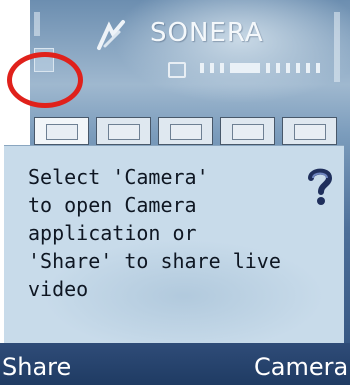 The width and height of the screenshot is (350, 385). What do you see at coordinates (111, 35) in the screenshot?
I see `operator-logo-icon` at bounding box center [111, 35].